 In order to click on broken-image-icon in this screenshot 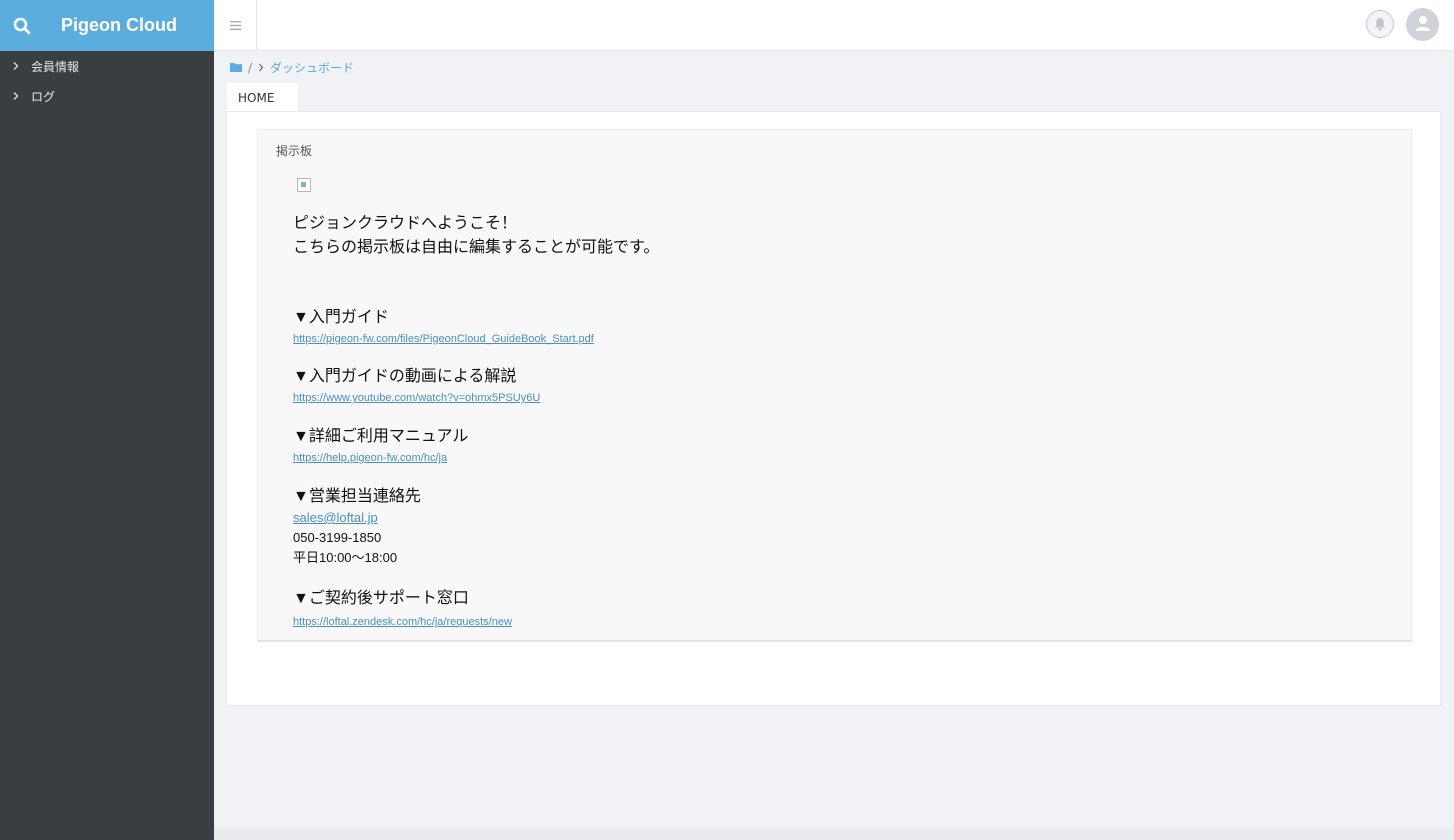, I will do `click(304, 185)`.